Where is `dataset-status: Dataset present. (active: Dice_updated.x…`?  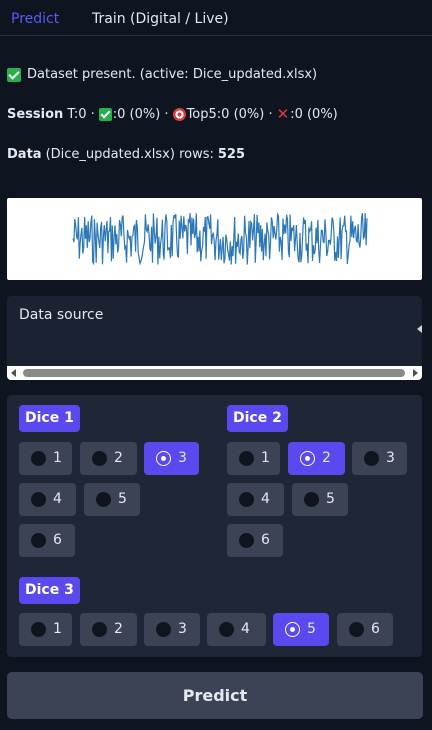 dataset-status: Dataset present. (active: Dice_updated.x… is located at coordinates (162, 74).